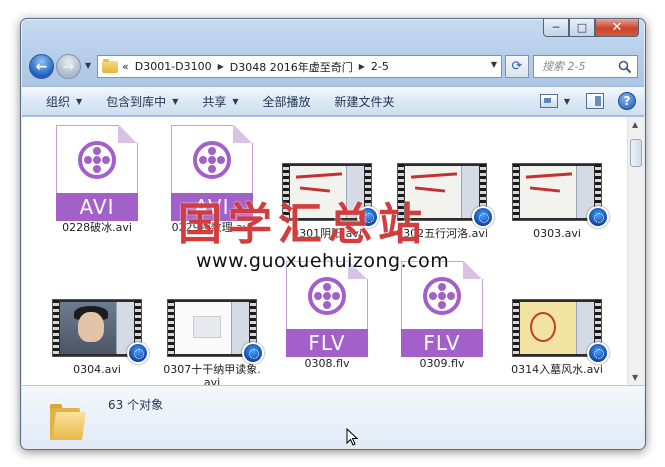  I want to click on watermark-url: www.guoxuehuizong.com, so click(323, 261).